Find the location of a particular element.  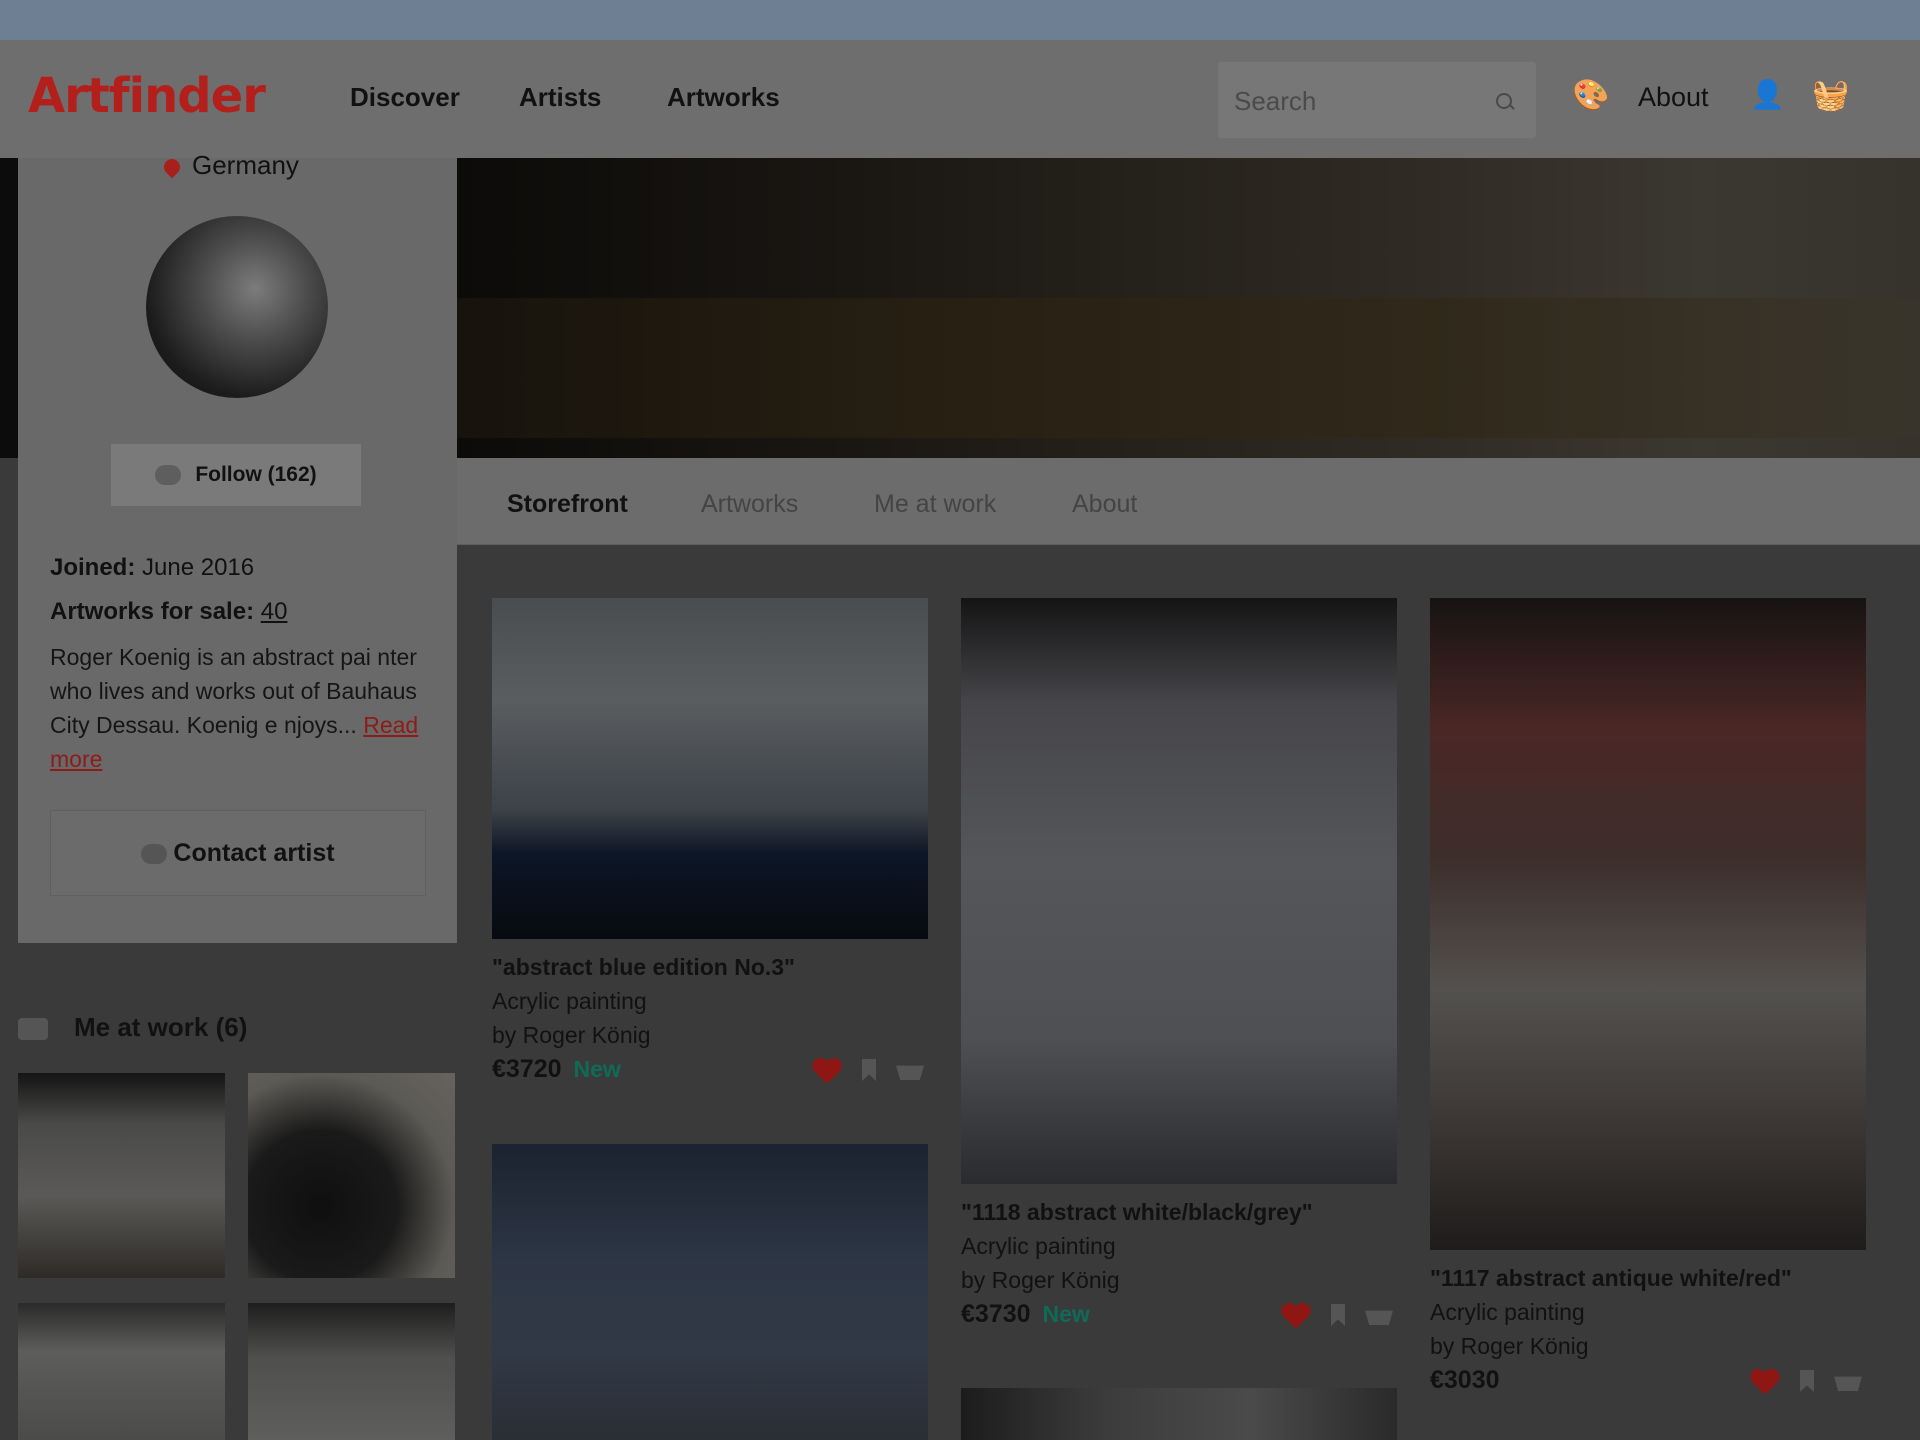

user-icon: 👤 is located at coordinates (1767, 94).